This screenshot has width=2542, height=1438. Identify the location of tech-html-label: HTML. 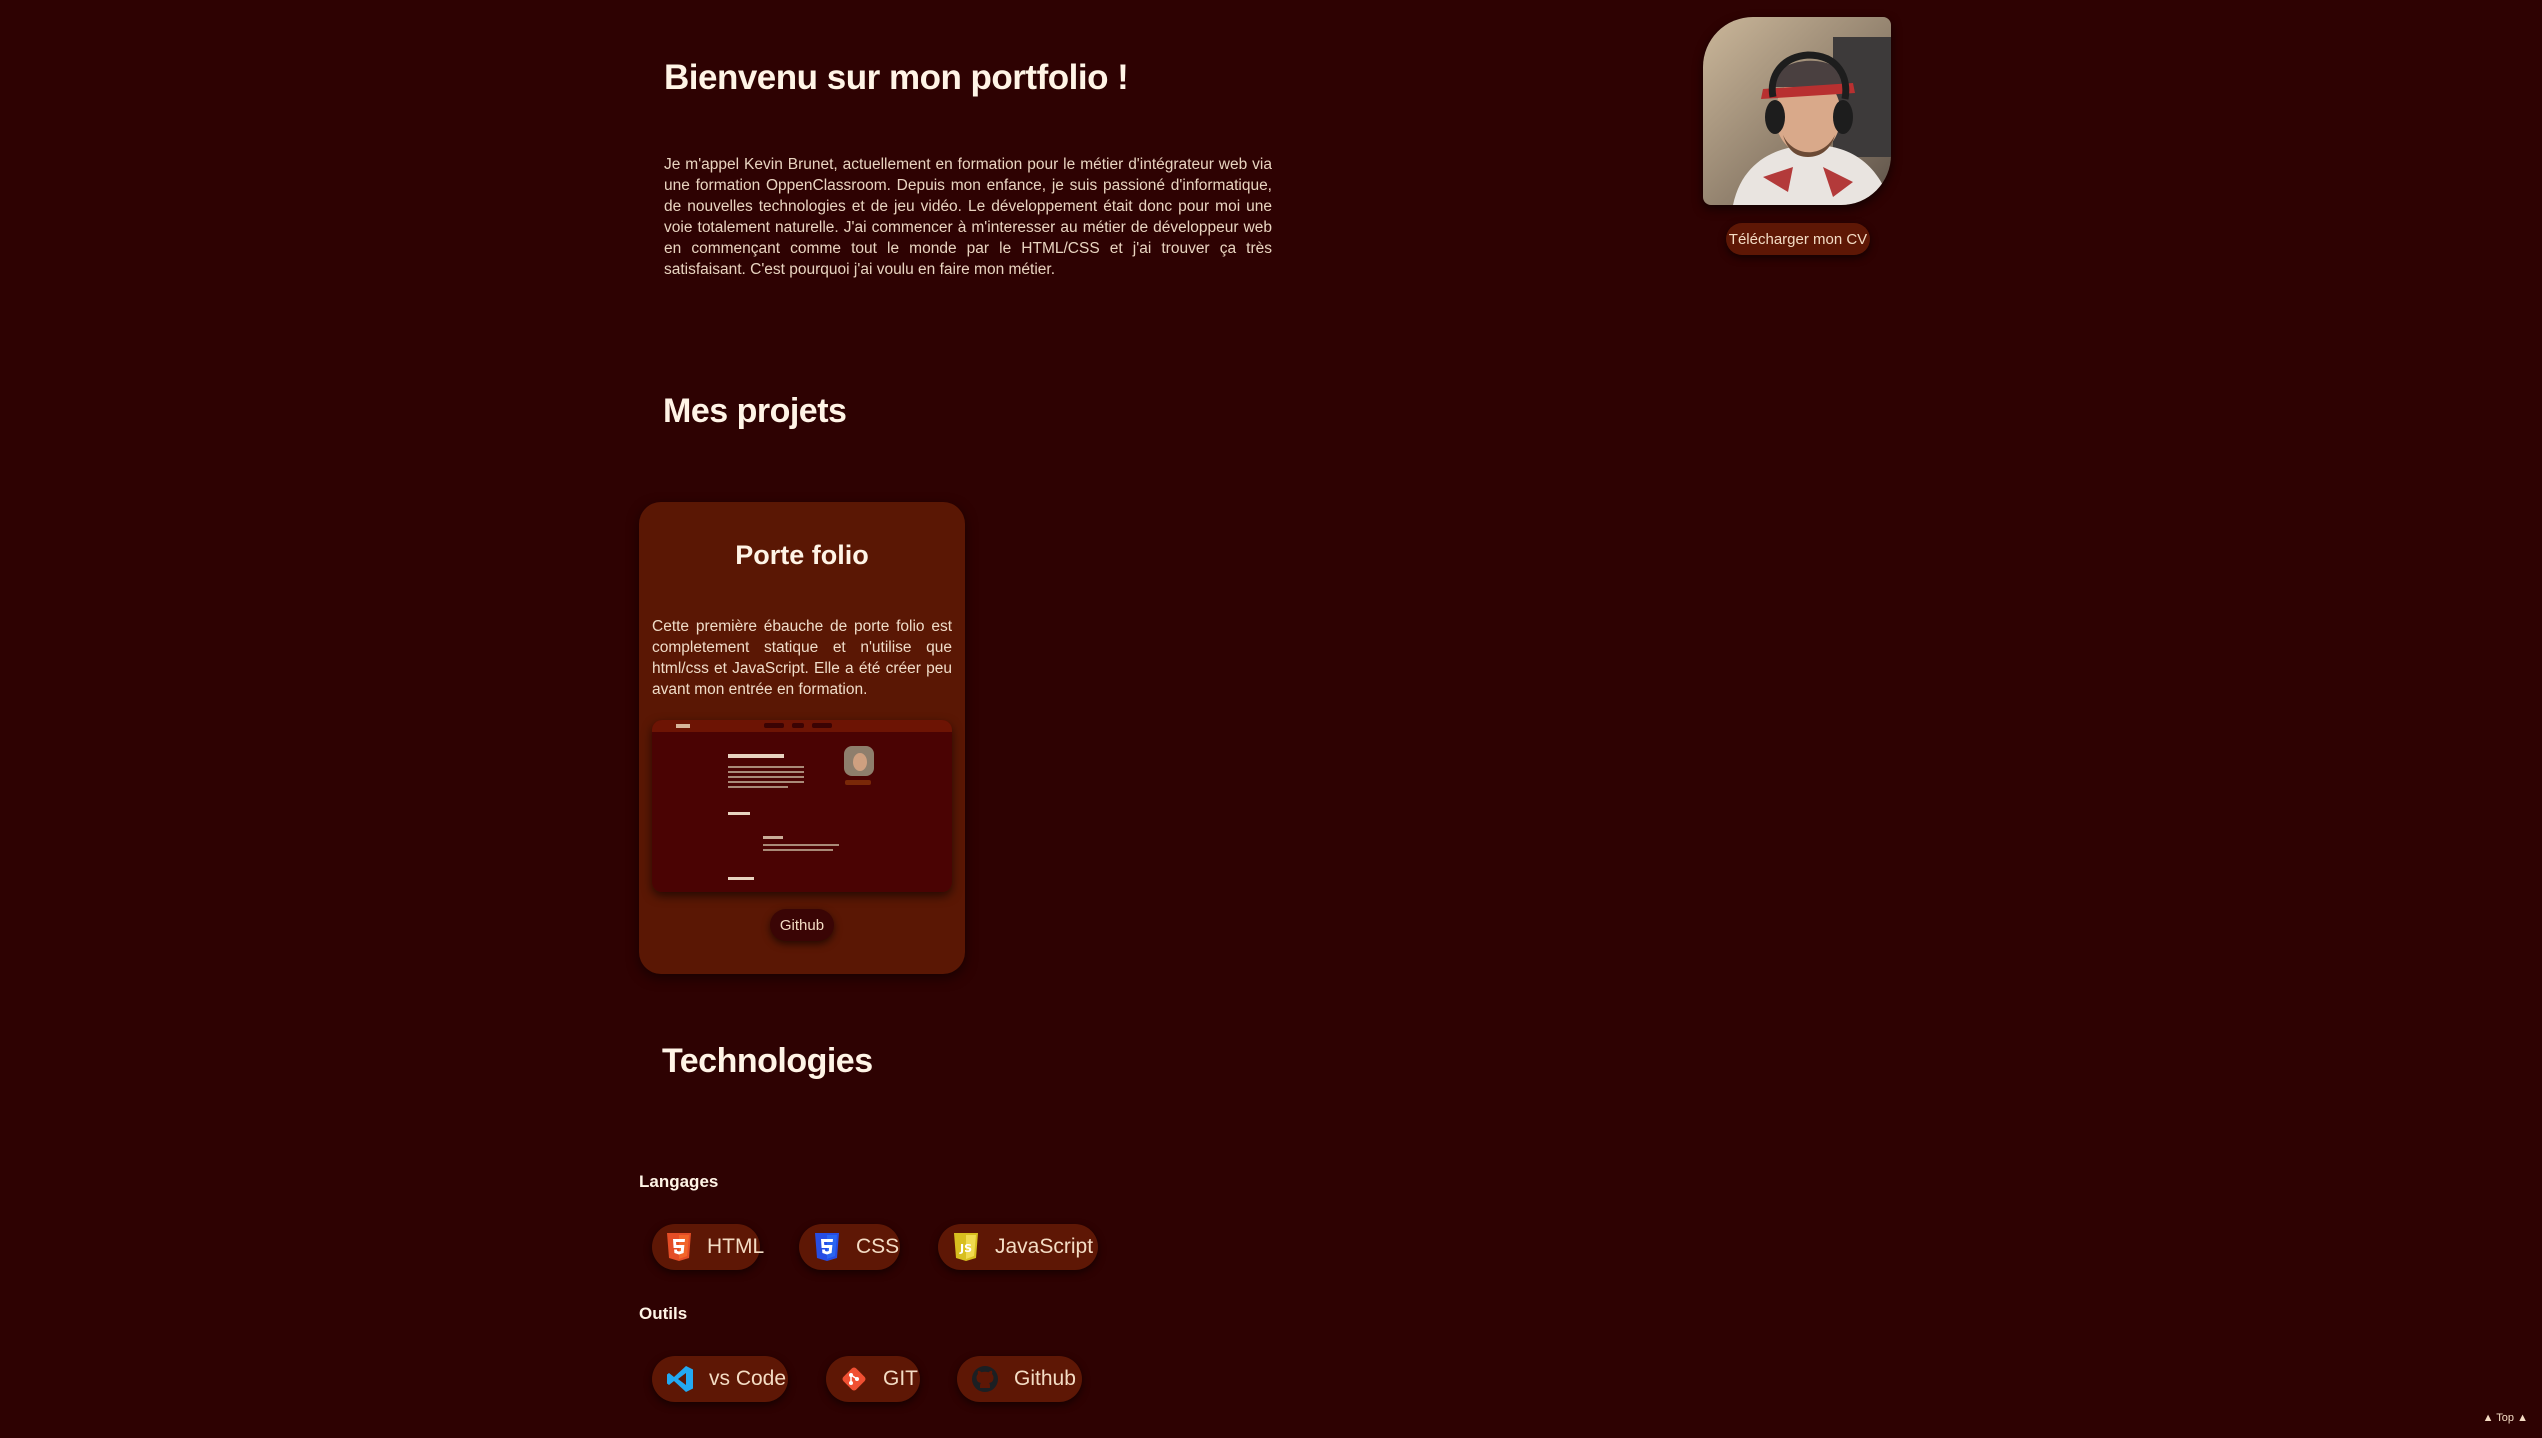
(736, 1246).